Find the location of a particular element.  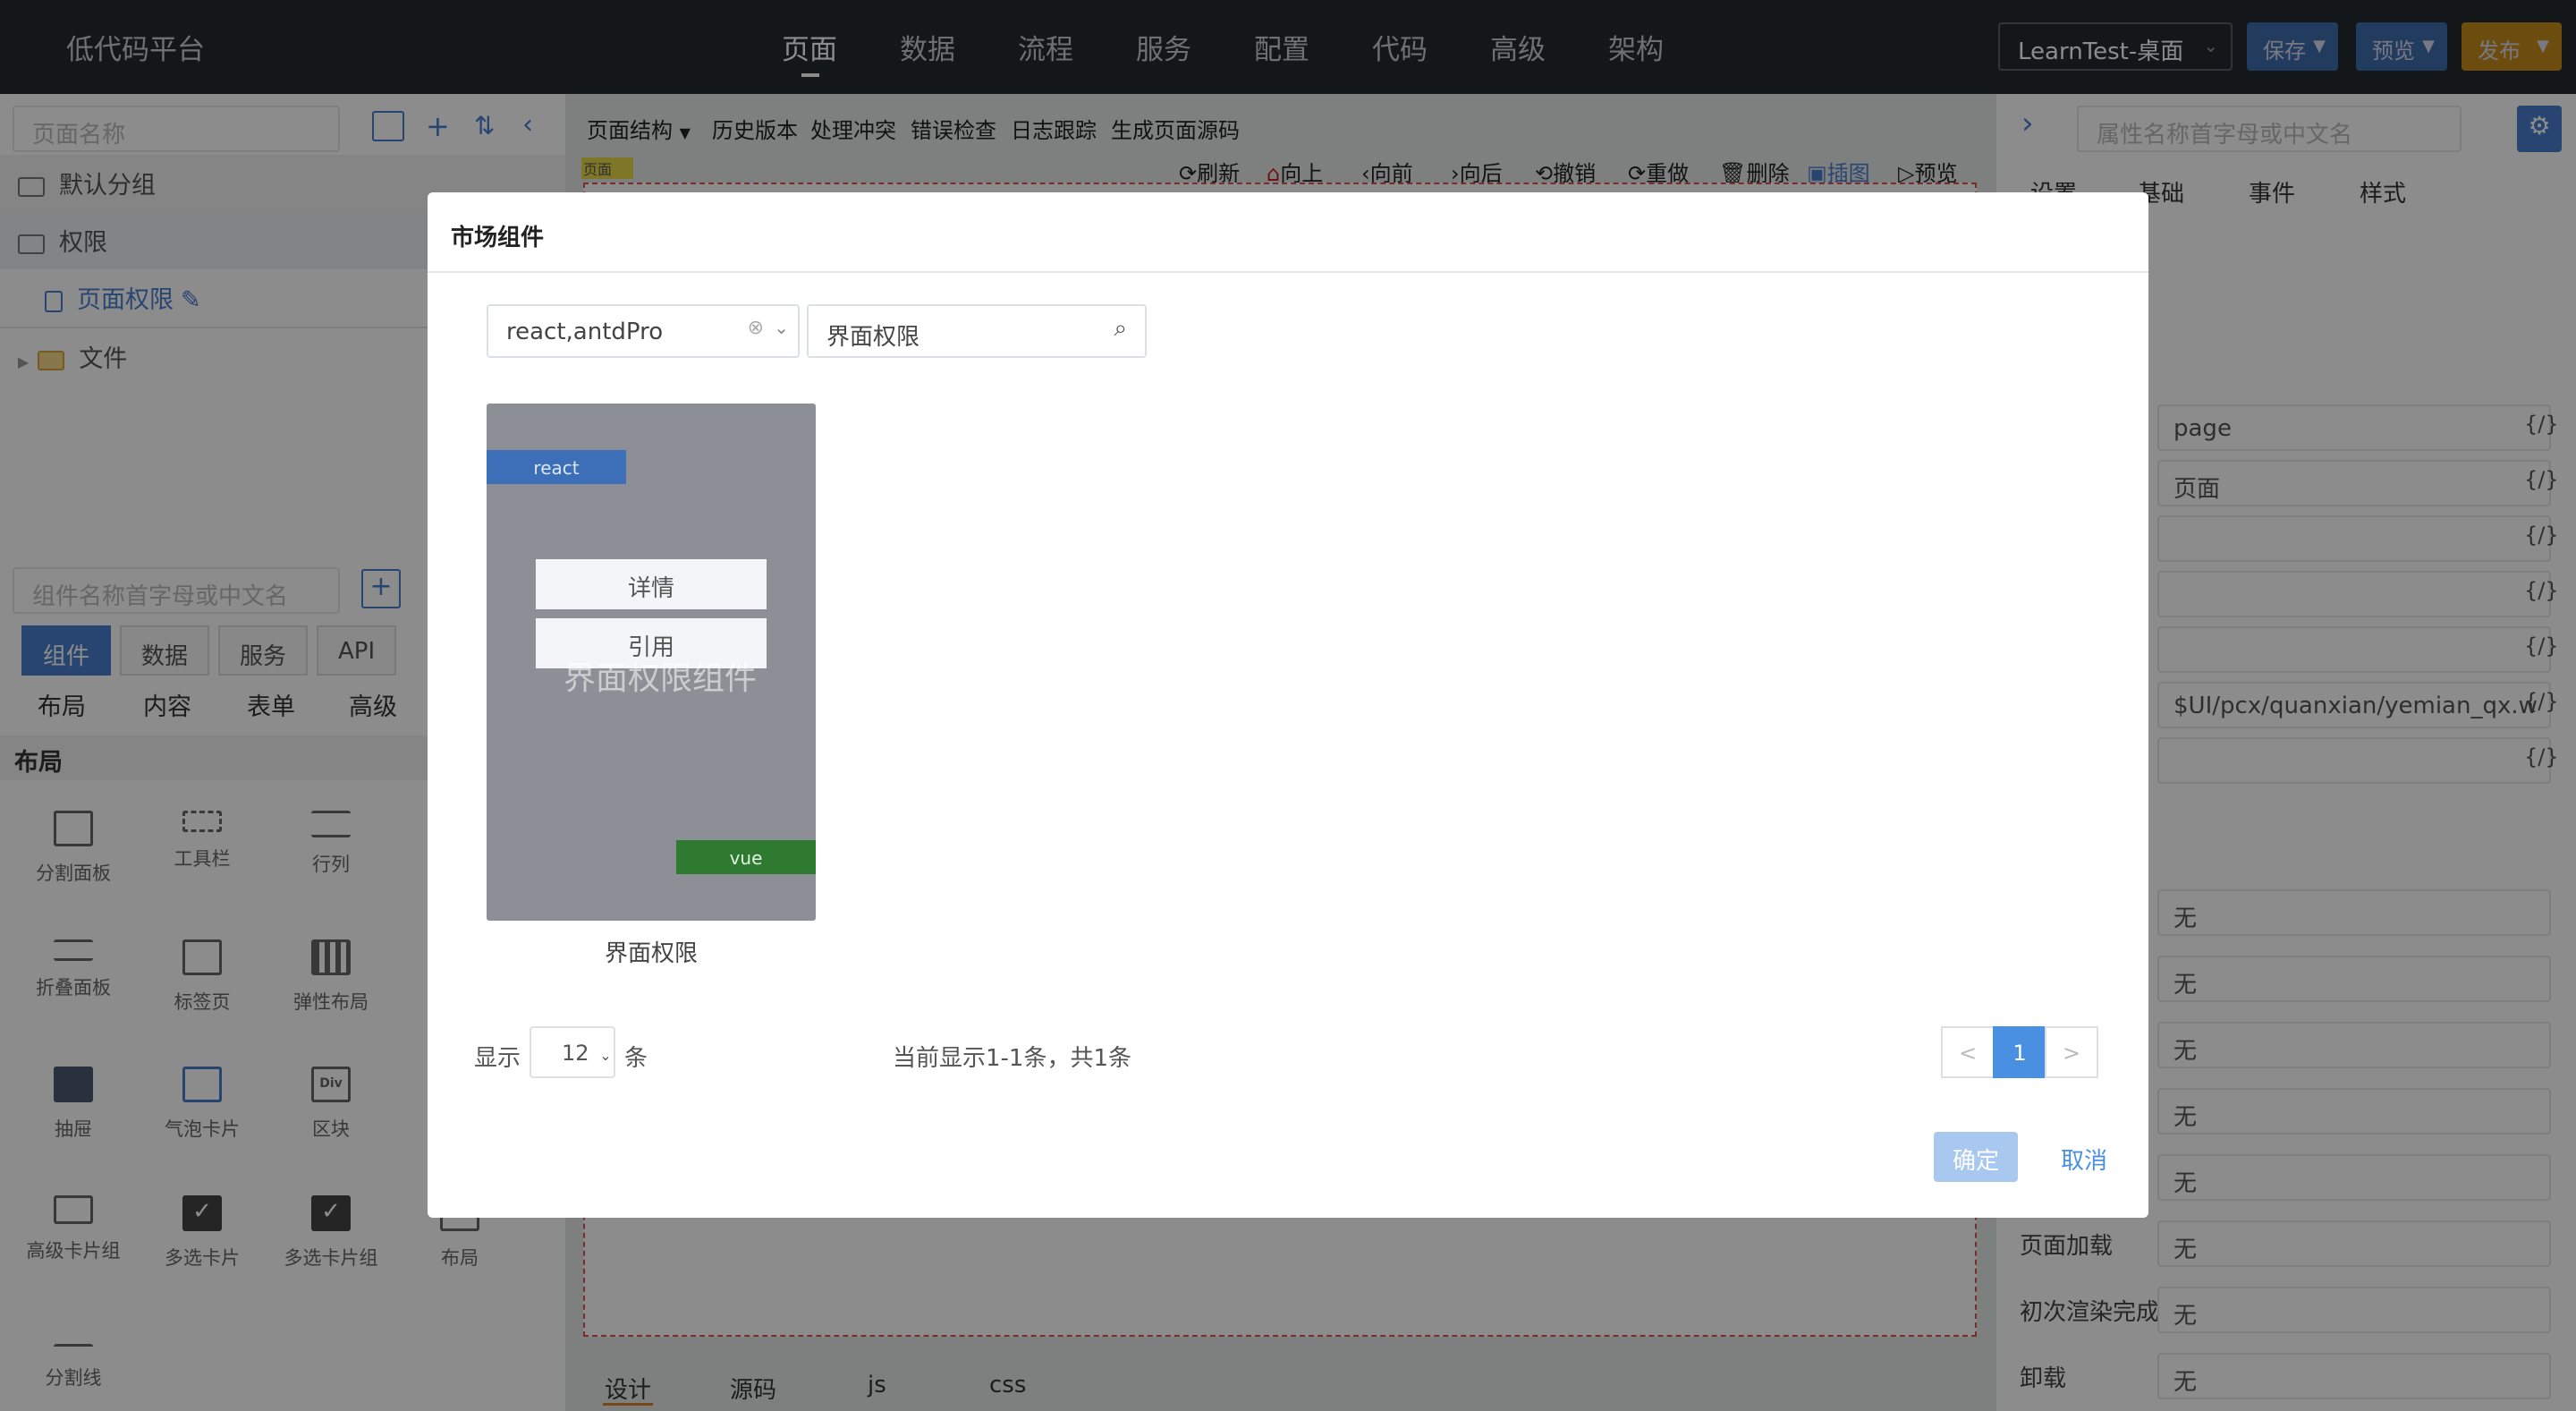

framework-filter-value: react,antdPro is located at coordinates (585, 332).